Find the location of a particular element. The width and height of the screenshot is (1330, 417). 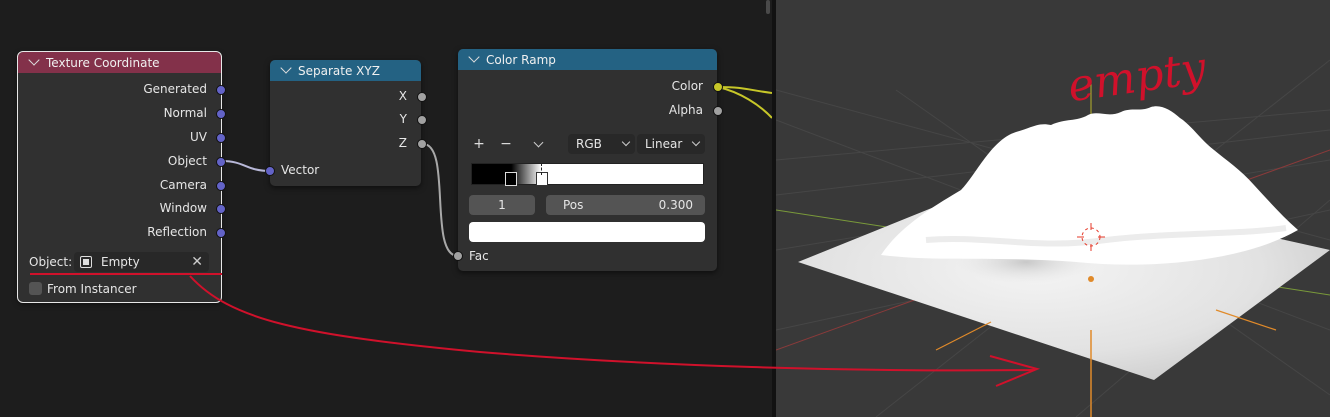

output-object: Object is located at coordinates (187, 161).